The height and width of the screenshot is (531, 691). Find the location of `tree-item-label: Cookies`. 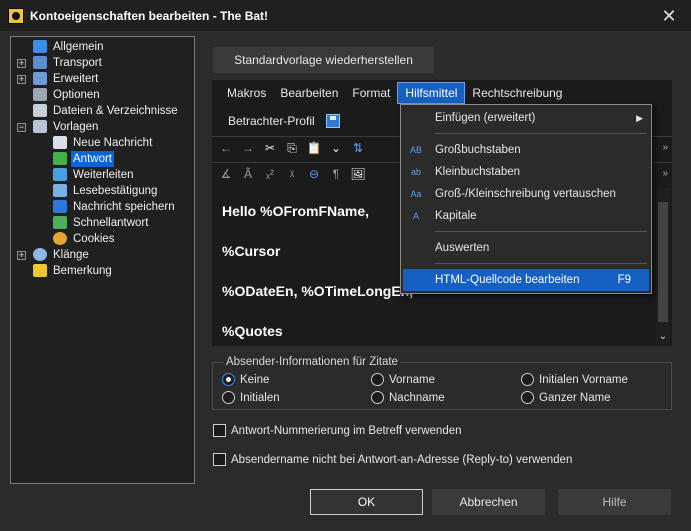

tree-item-label: Cookies is located at coordinates (94, 239).